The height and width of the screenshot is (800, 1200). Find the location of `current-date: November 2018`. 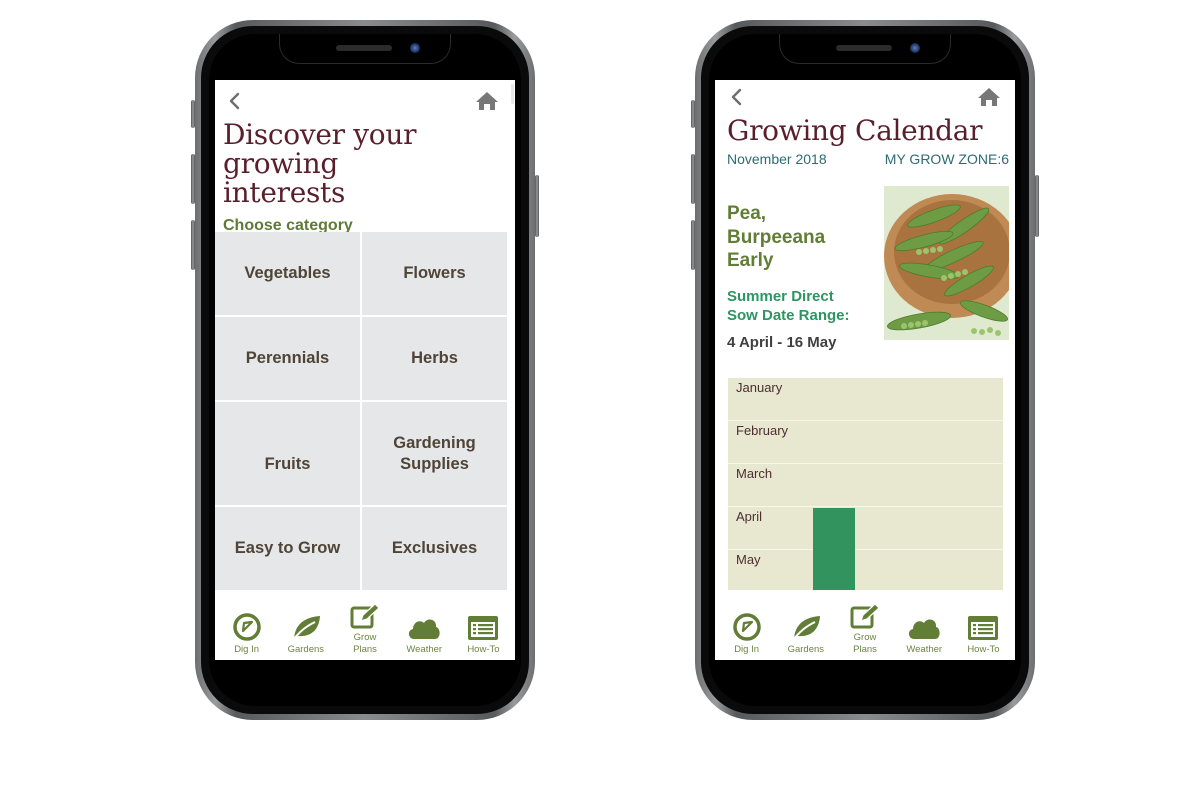

current-date: November 2018 is located at coordinates (777, 159).